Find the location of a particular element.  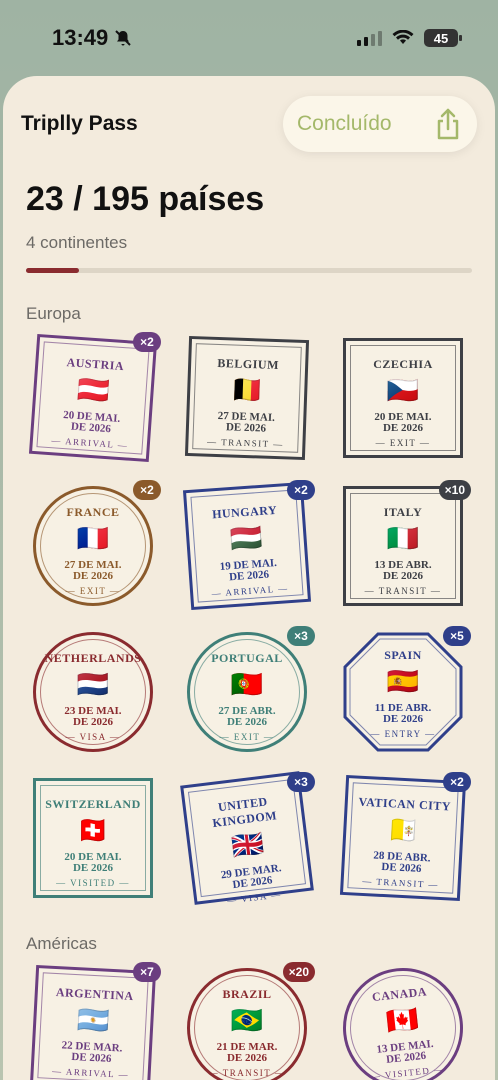

stamp-date: 21 DE MAR. DE 2026 is located at coordinates (247, 1053).